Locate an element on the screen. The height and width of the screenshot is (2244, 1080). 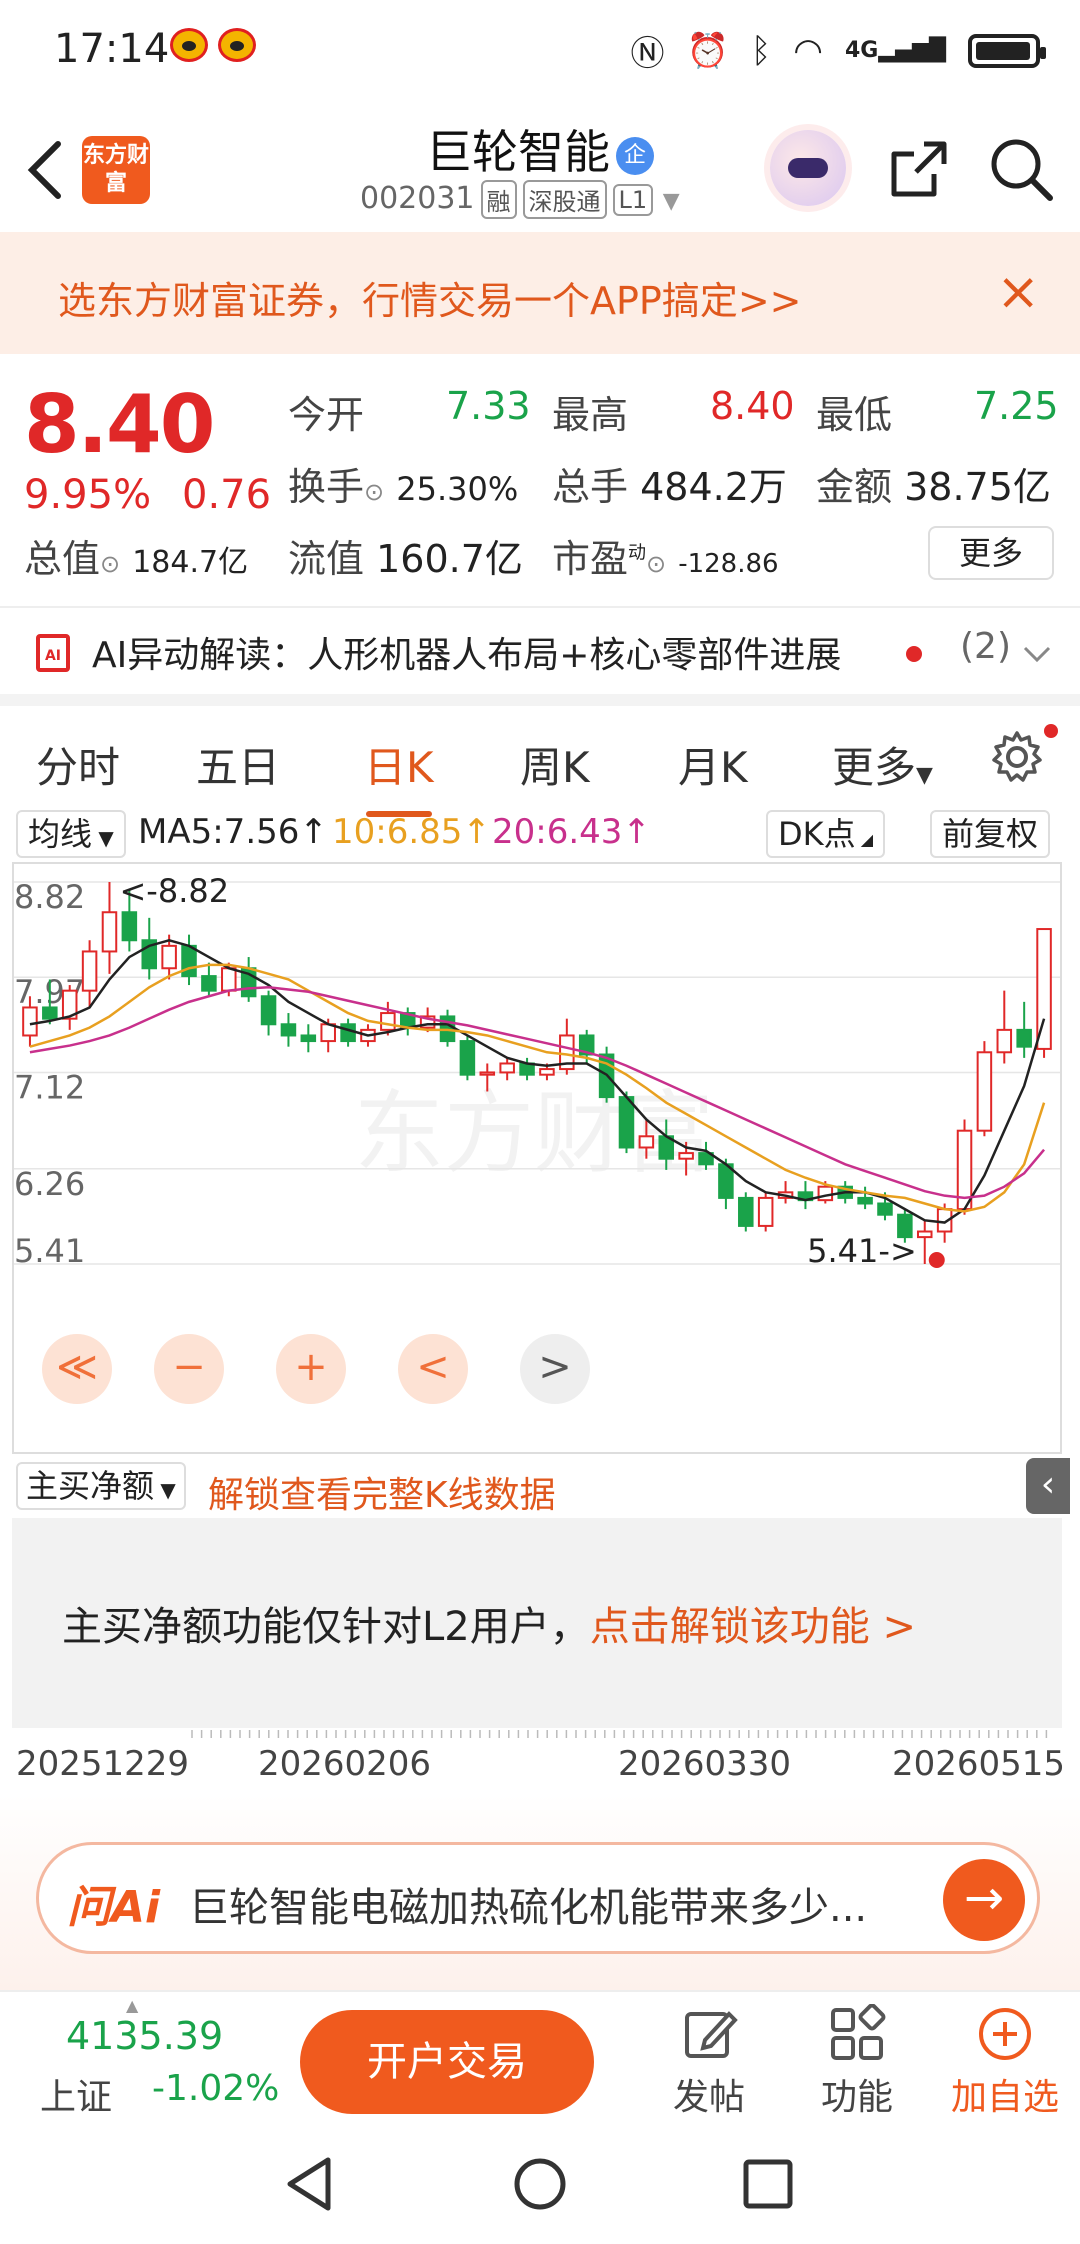
stock-header: 东方财富 巨轮智能企 002031 融深股通 L1 ▼ is located at coordinates (540, 165).